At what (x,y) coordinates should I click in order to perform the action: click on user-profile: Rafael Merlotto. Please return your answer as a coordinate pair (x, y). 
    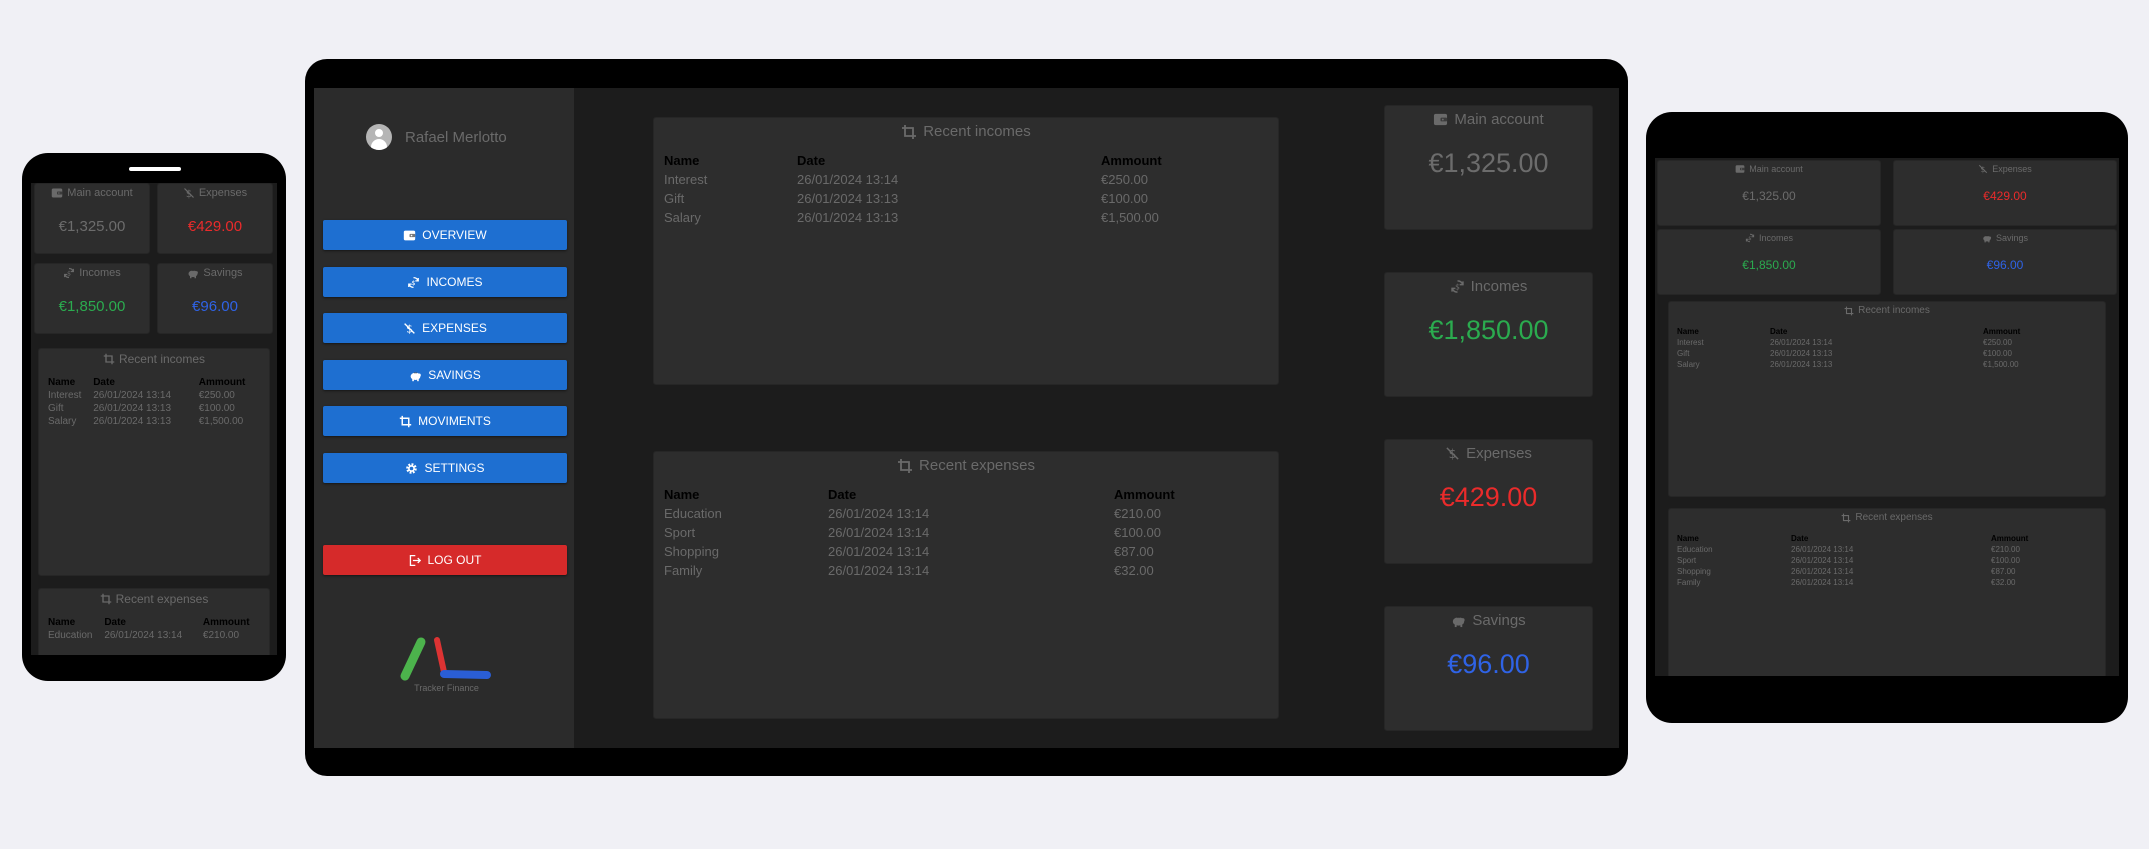
    Looking at the image, I should click on (436, 137).